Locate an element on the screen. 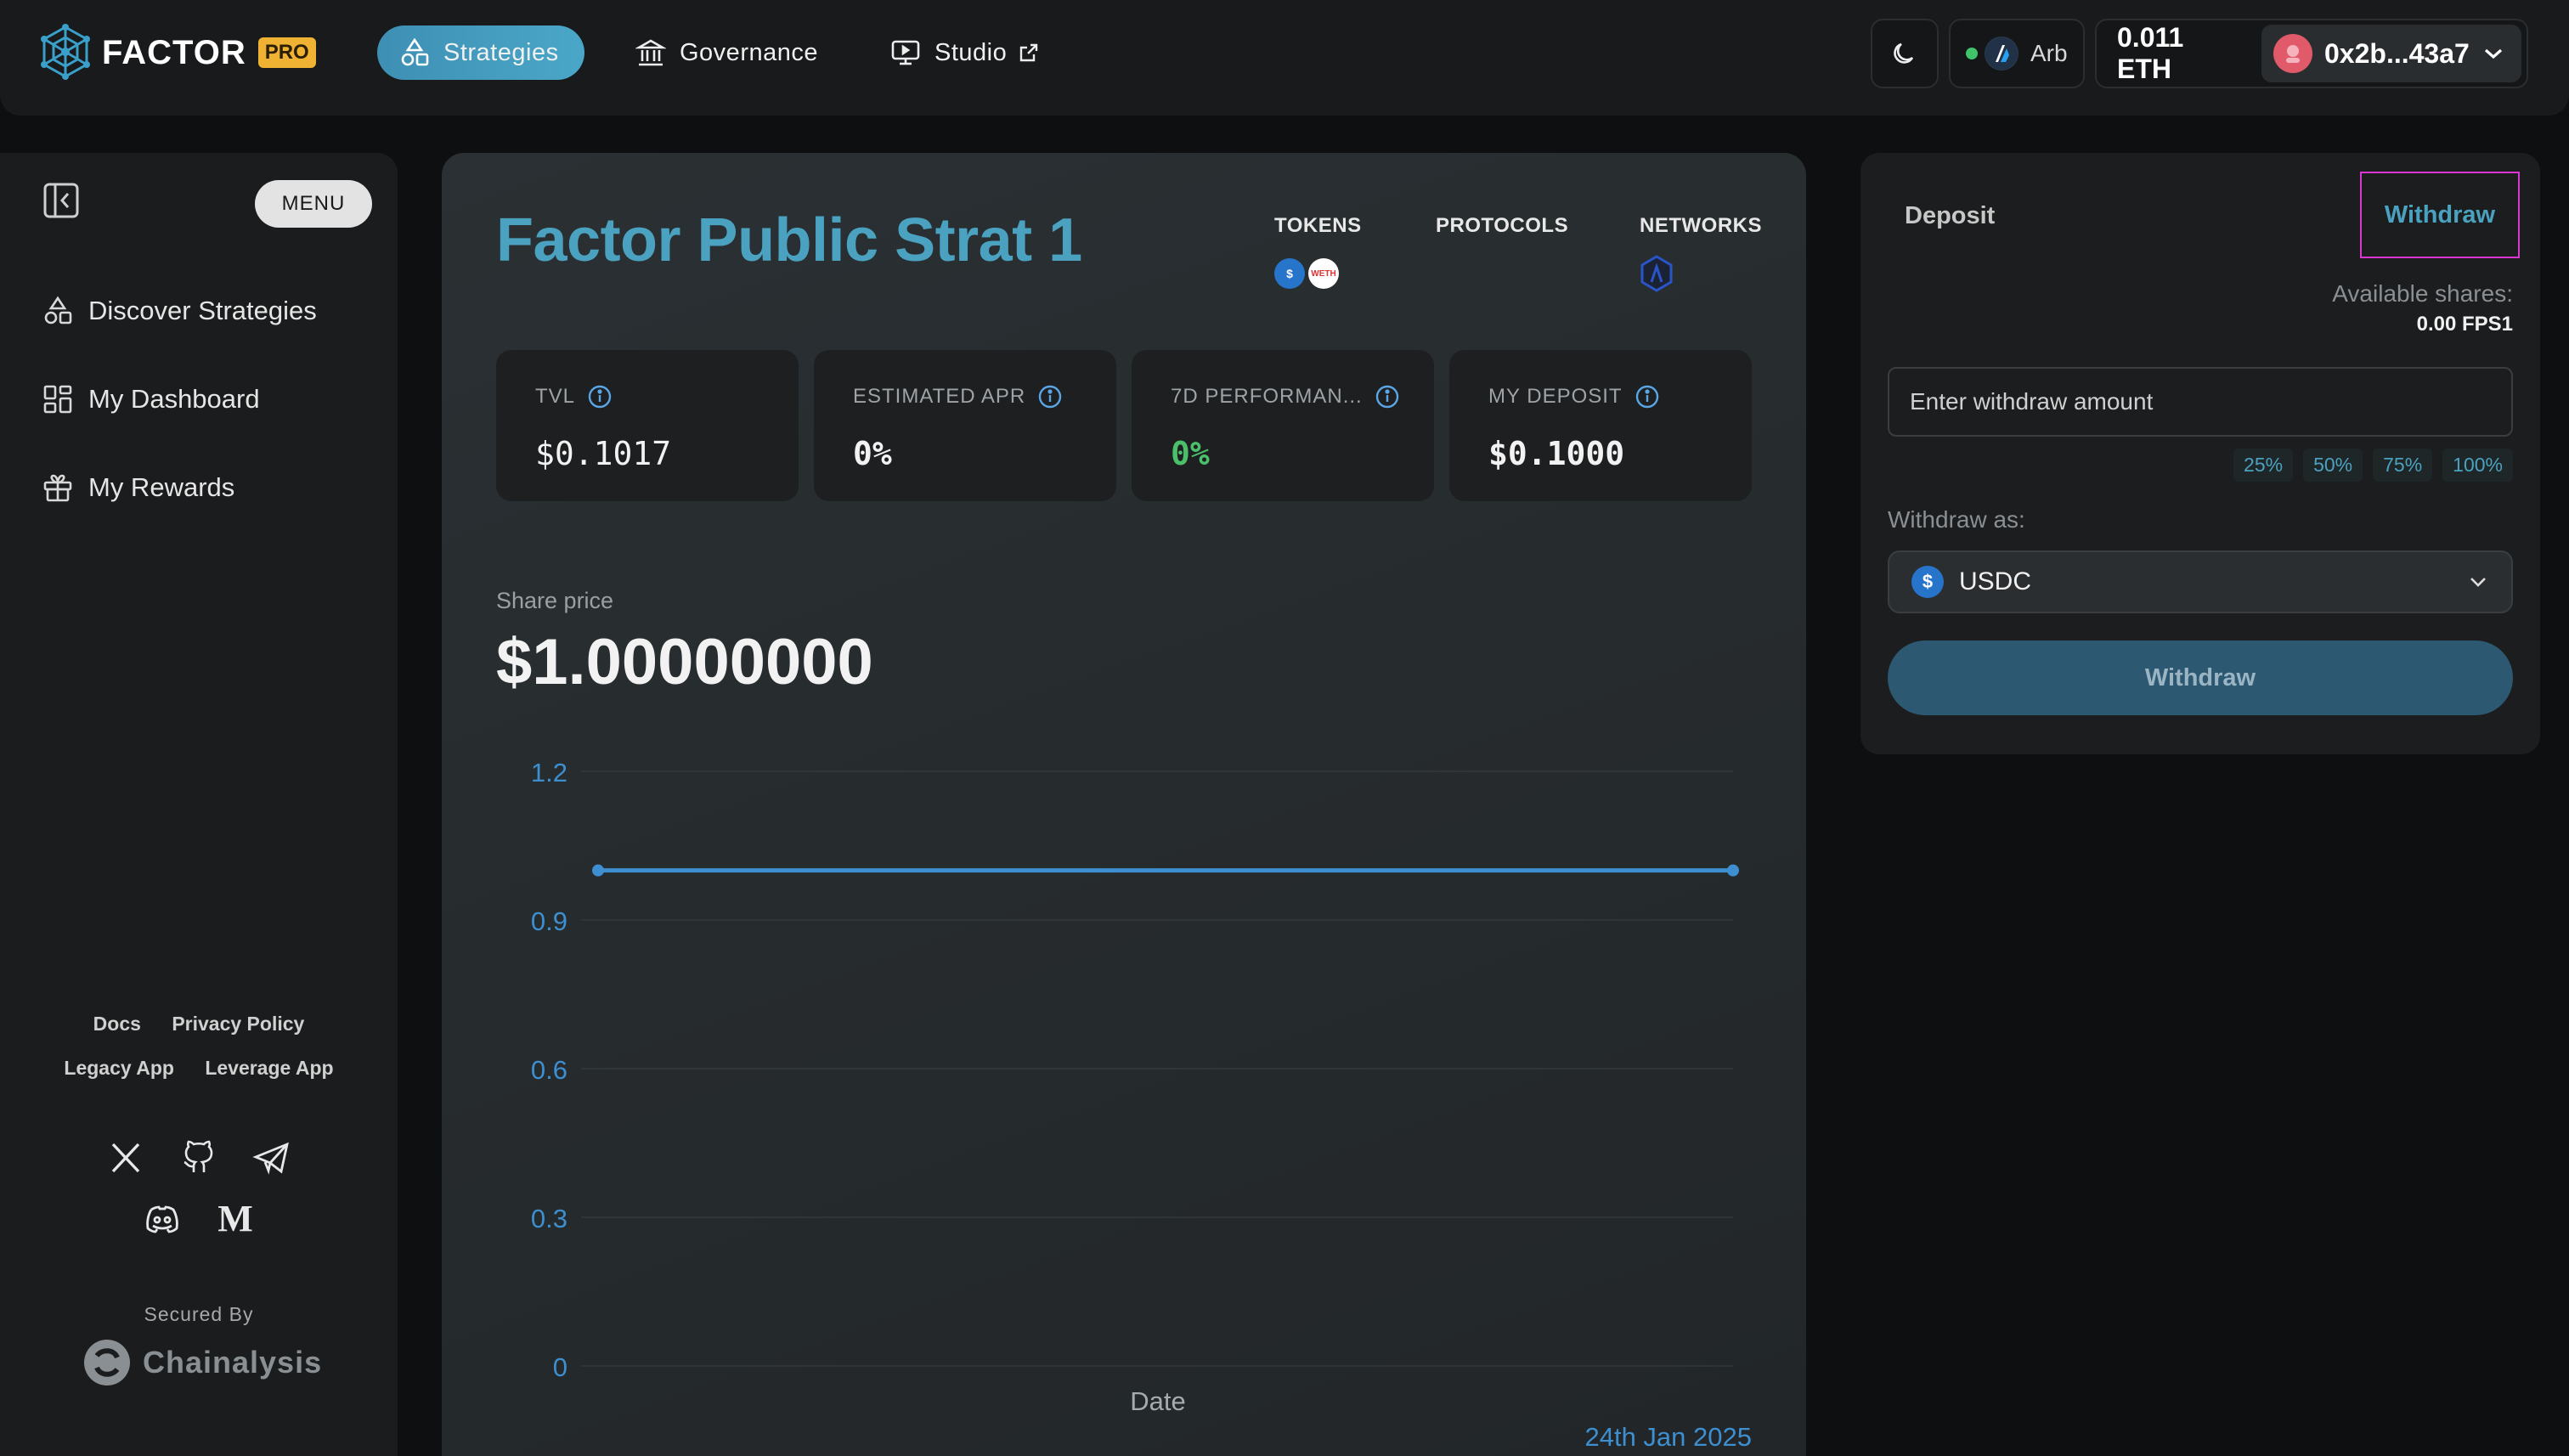 The image size is (2569, 1456). x-tick-label: 24th Jan 2025 is located at coordinates (1668, 1437).